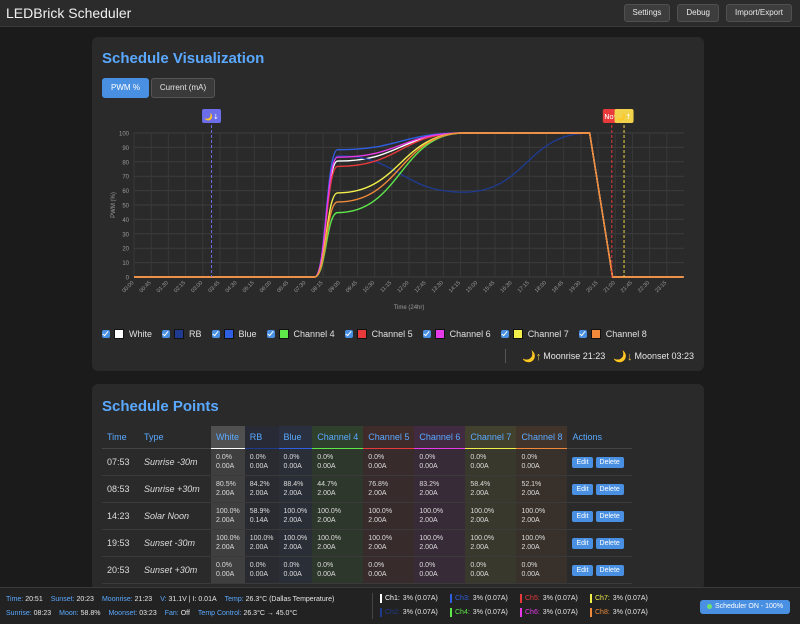  What do you see at coordinates (128, 279) in the screenshot?
I see `y-tick-label: 0` at bounding box center [128, 279].